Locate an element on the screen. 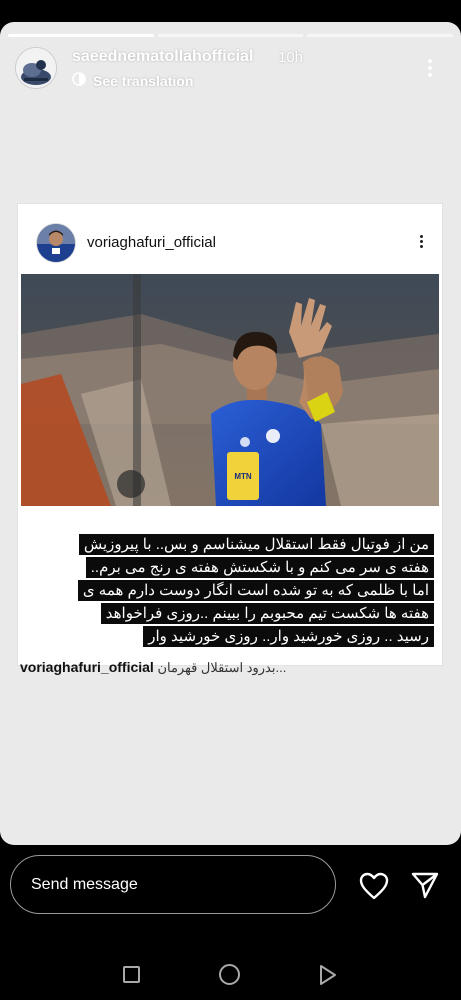  recent-apps-button is located at coordinates (131, 974).